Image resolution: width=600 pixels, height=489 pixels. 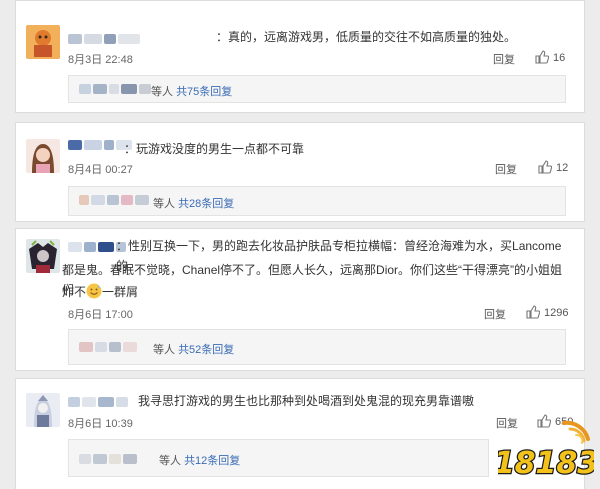 I want to click on like-button: 16, so click(x=550, y=57).